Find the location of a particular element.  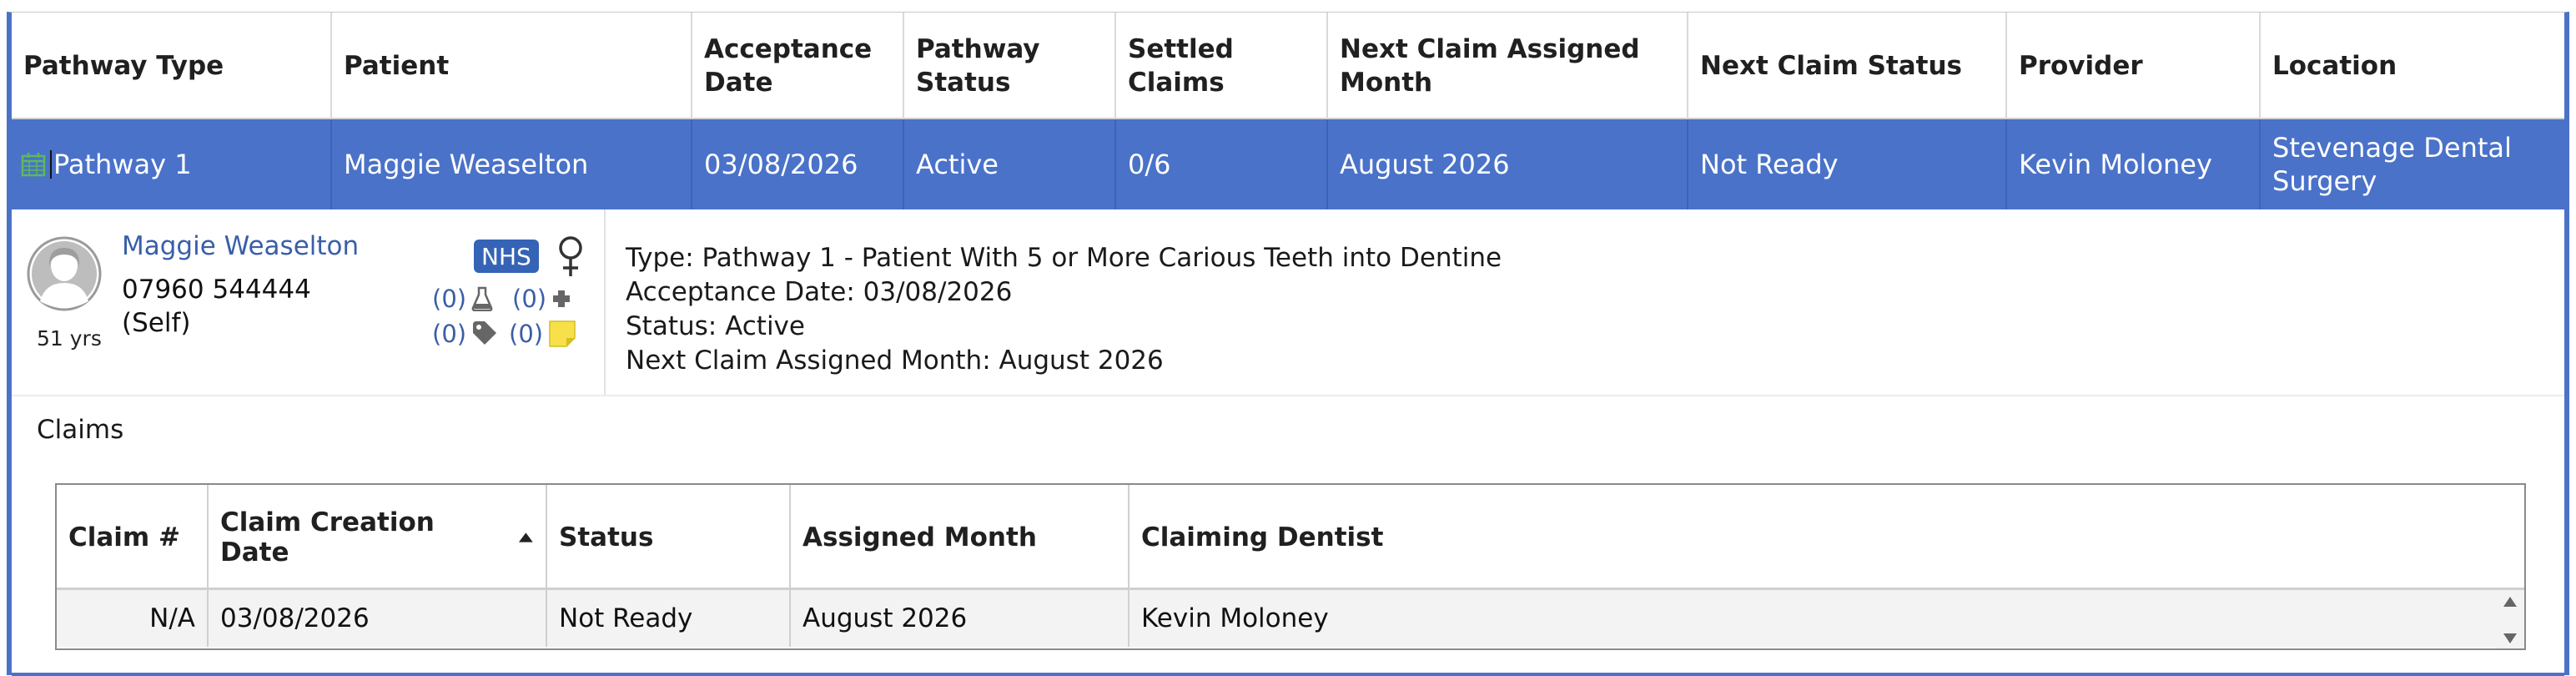

cell-pathway-status: Active is located at coordinates (1010, 164).